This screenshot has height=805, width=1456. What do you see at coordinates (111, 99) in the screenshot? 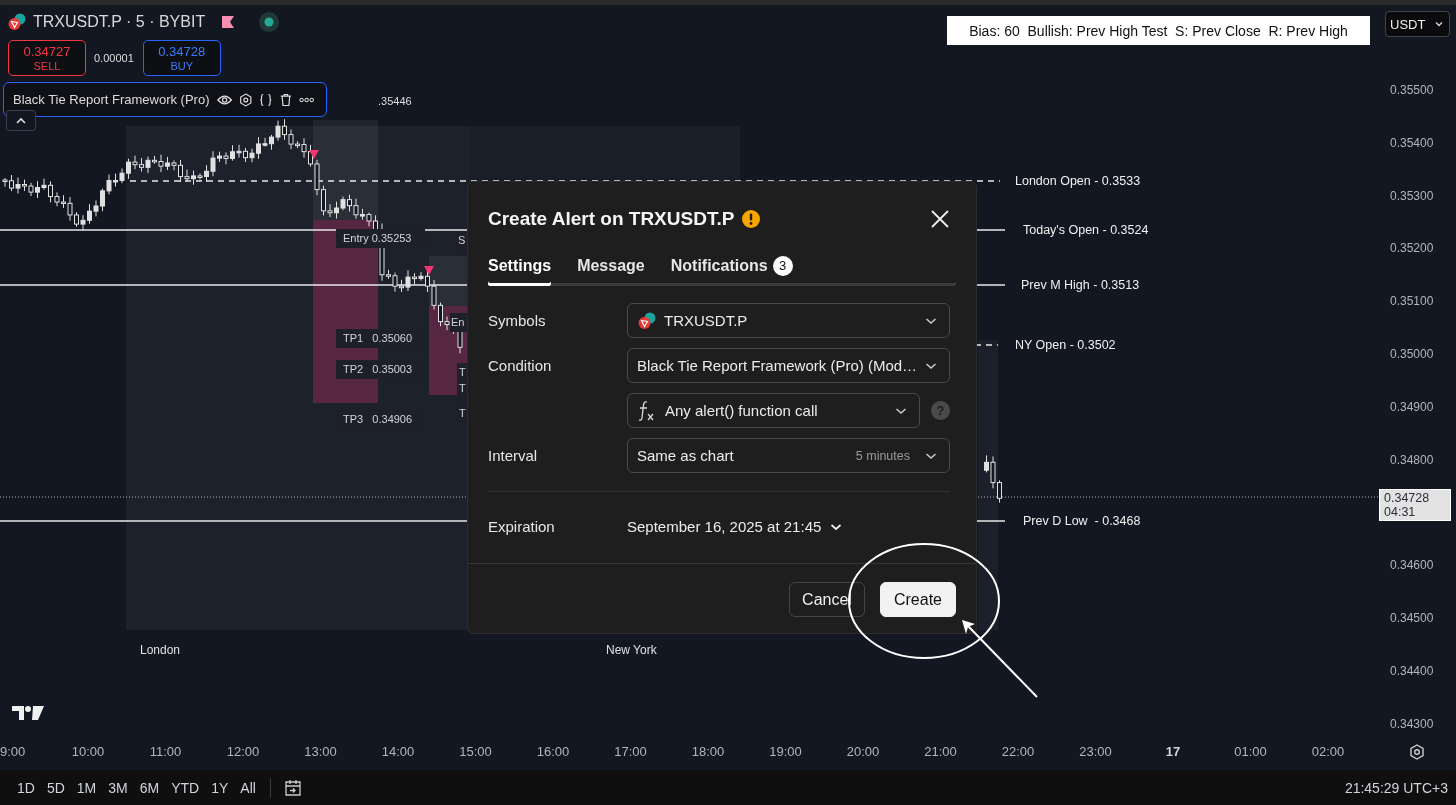
I see `indicator-name: Black Tie Report Framework (Pro)` at bounding box center [111, 99].